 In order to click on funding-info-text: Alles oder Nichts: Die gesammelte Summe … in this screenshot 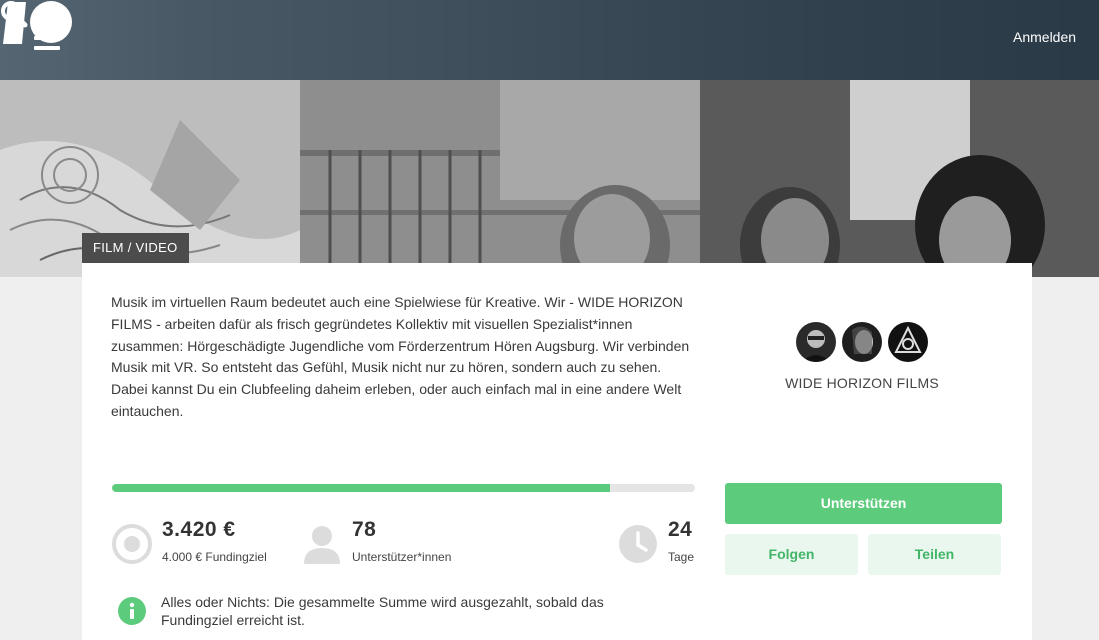, I will do `click(382, 611)`.